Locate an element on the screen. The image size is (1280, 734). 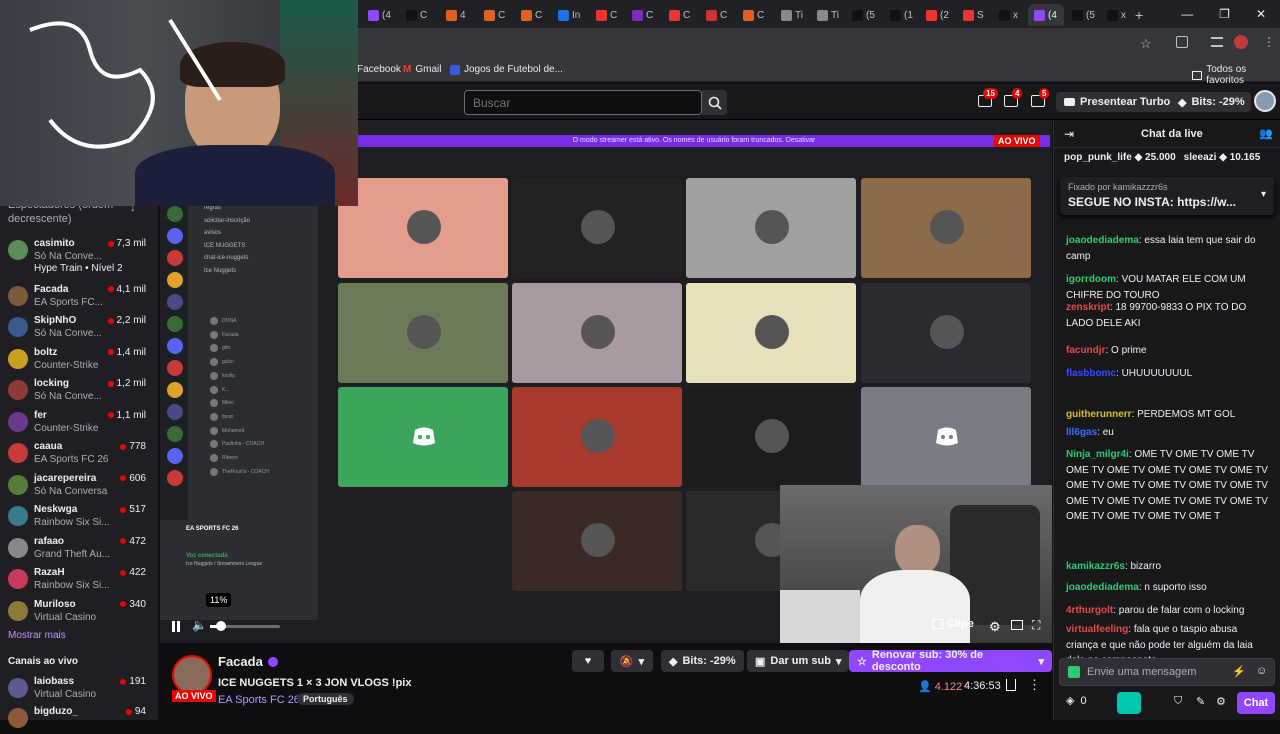
prediction-button is located at coordinates (1129, 703).